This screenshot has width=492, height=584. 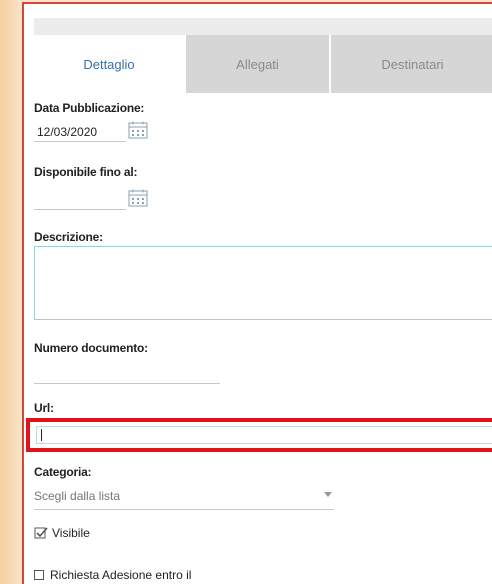 What do you see at coordinates (89, 108) in the screenshot?
I see `data-pubblicazione-label: Data Pubblicazione:` at bounding box center [89, 108].